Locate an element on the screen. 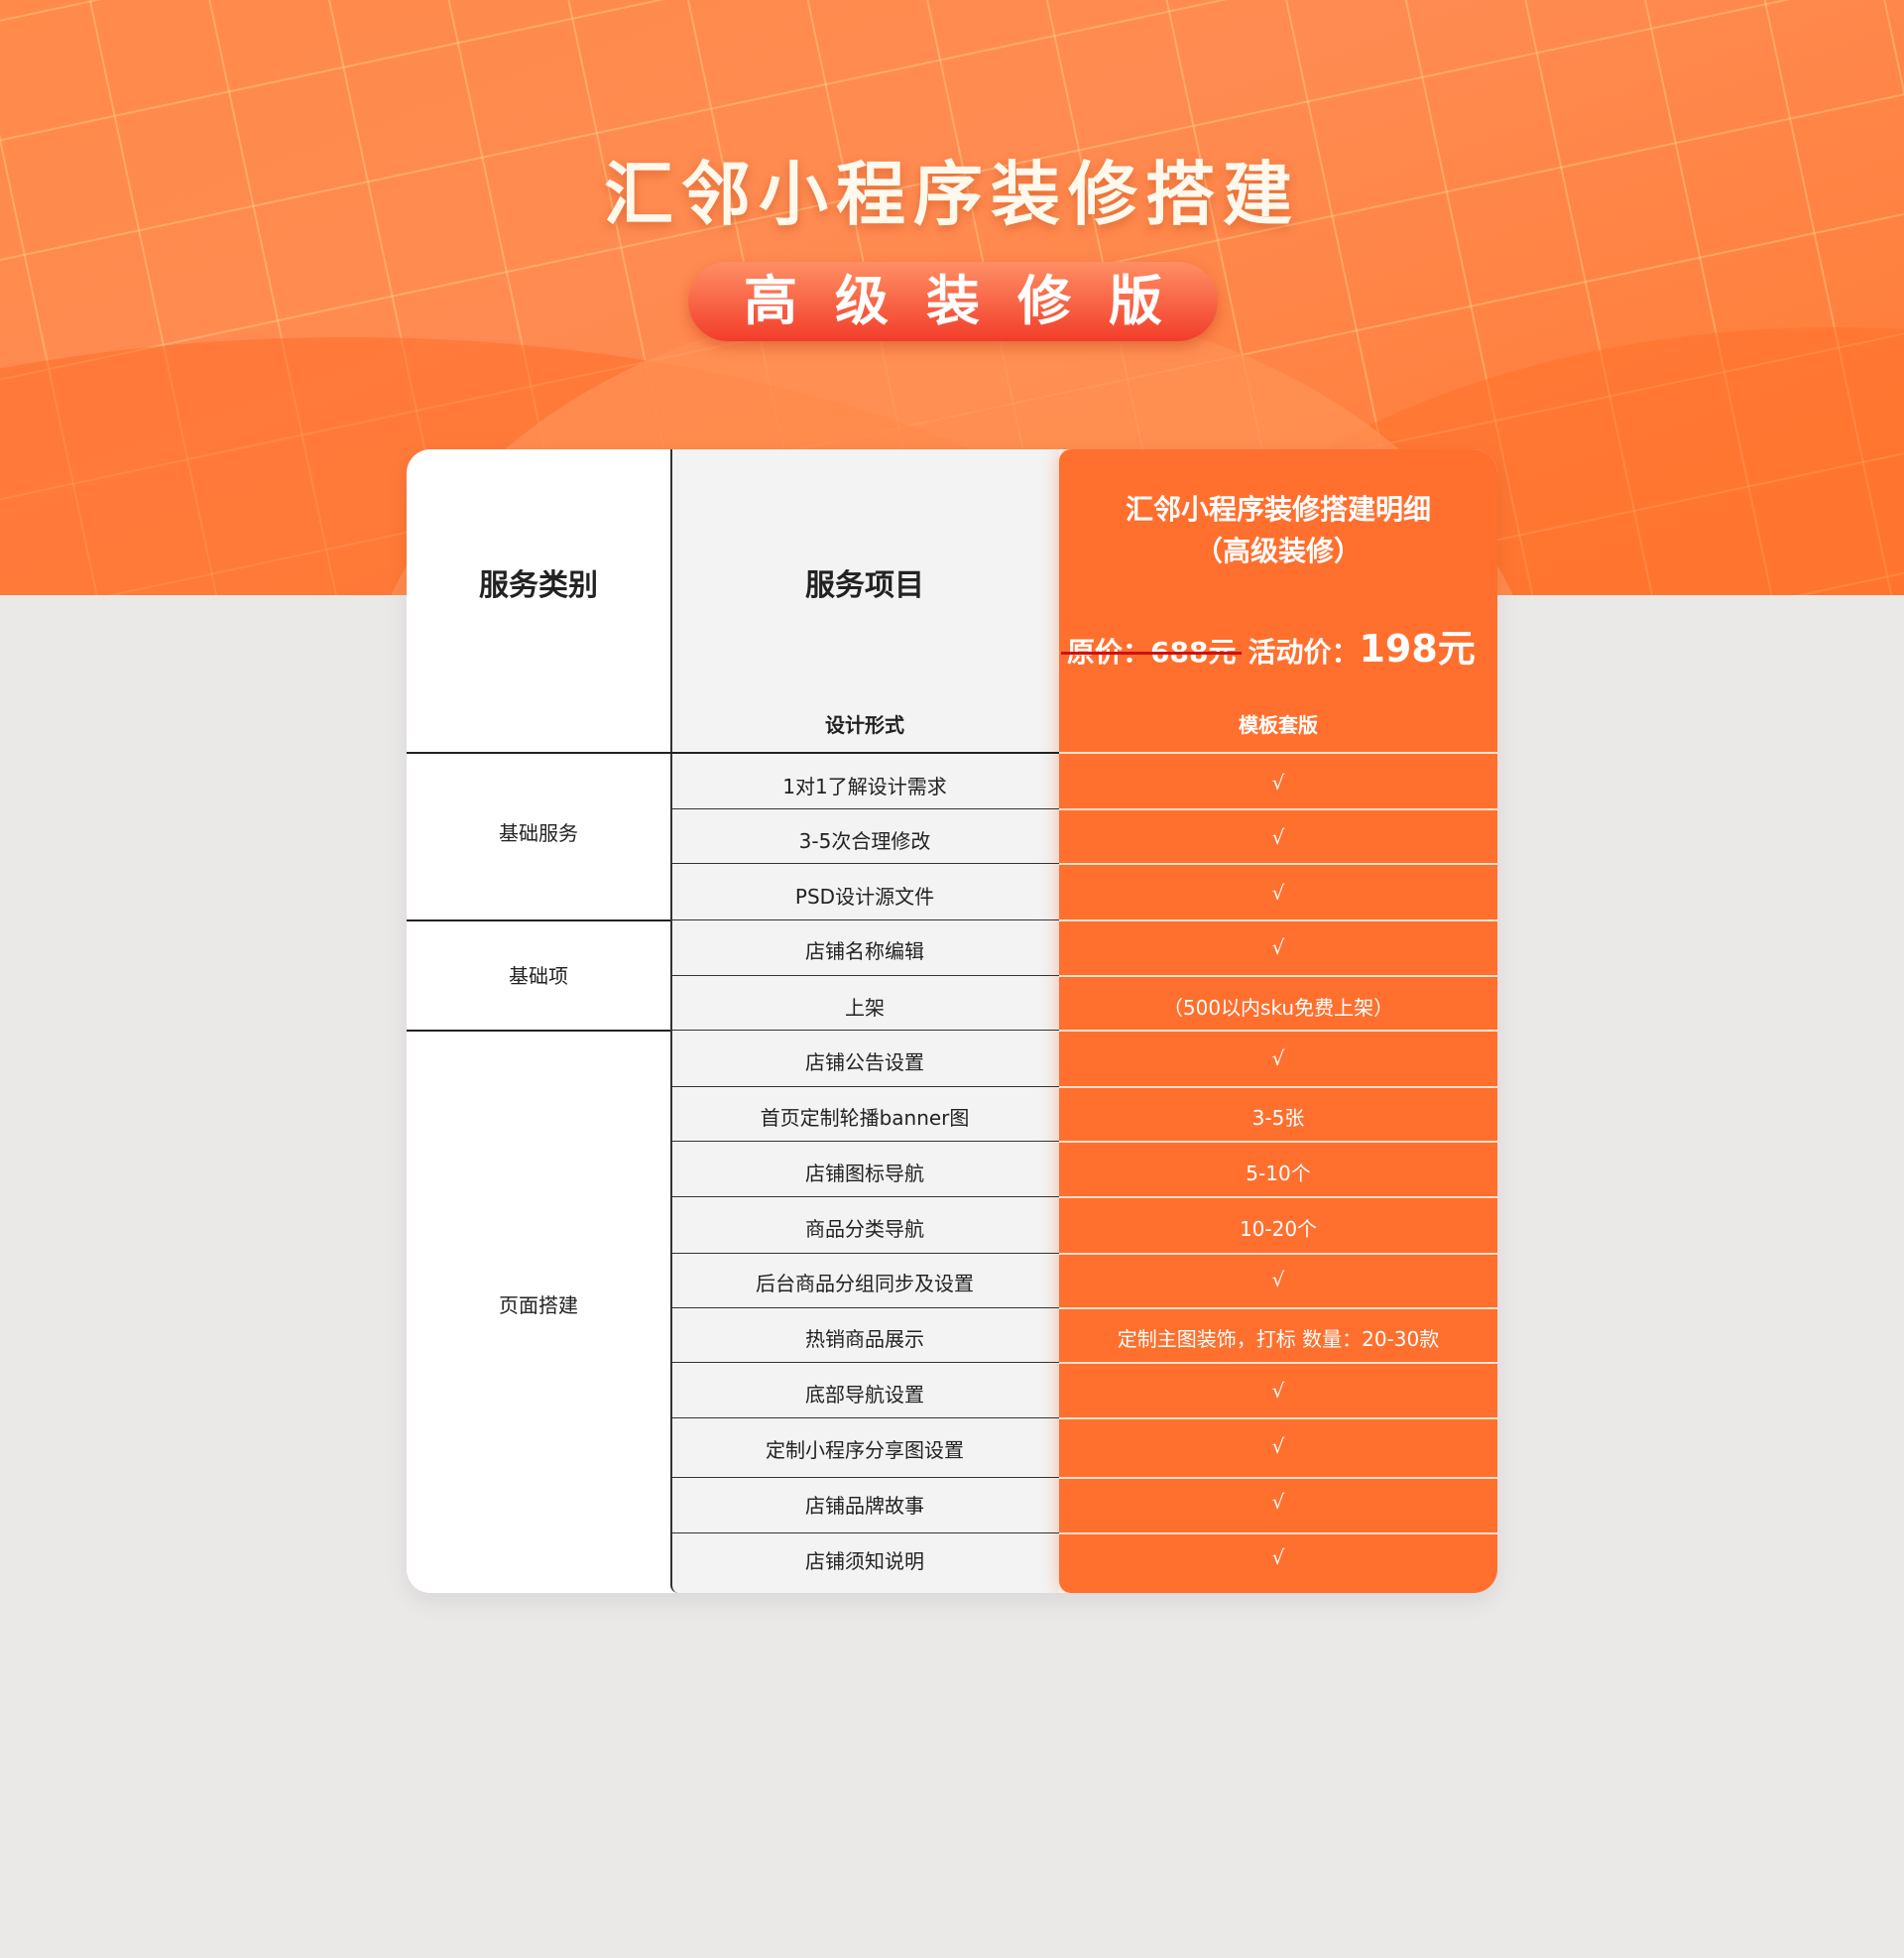  item-column is located at coordinates (864, 1021).